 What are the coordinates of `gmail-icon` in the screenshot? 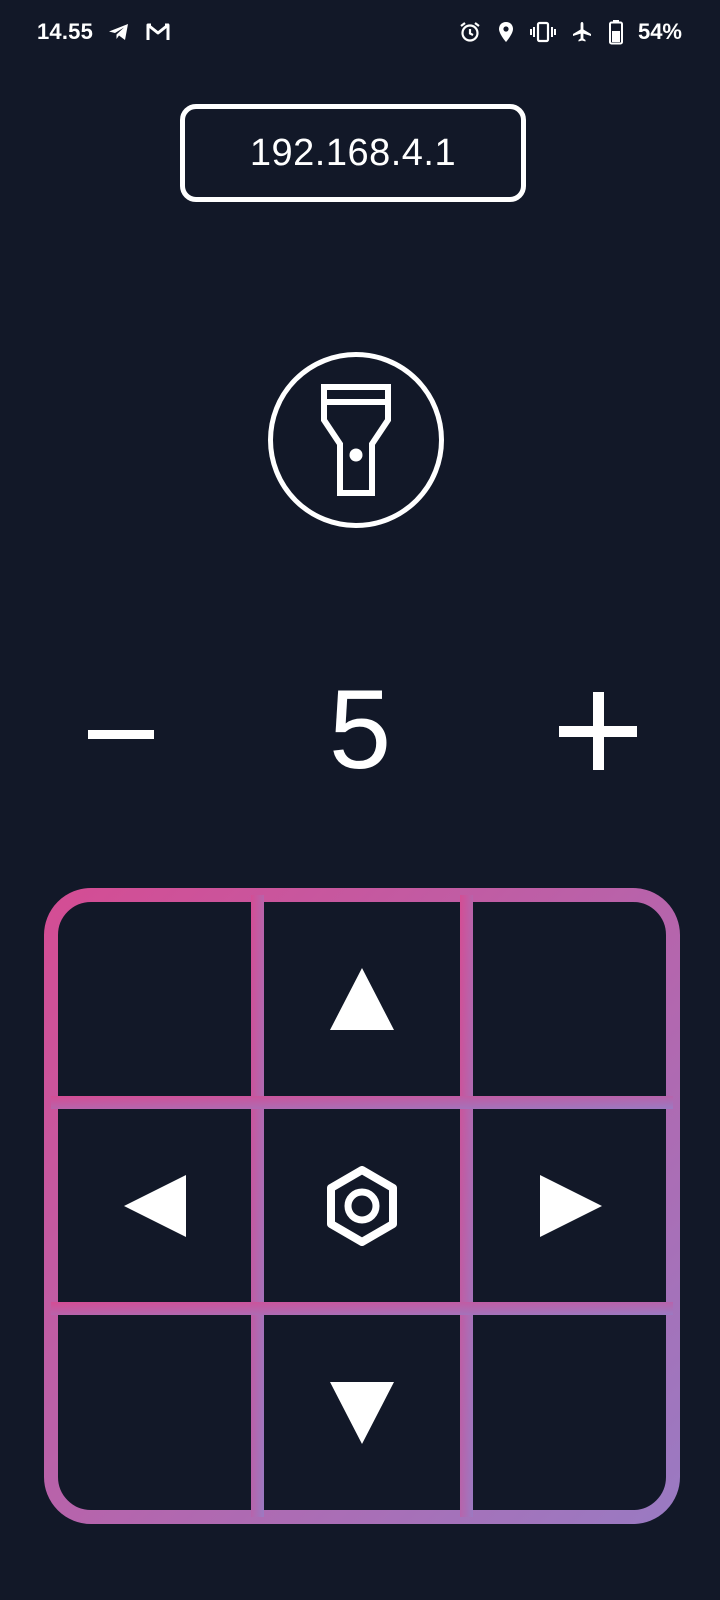 It's located at (158, 32).